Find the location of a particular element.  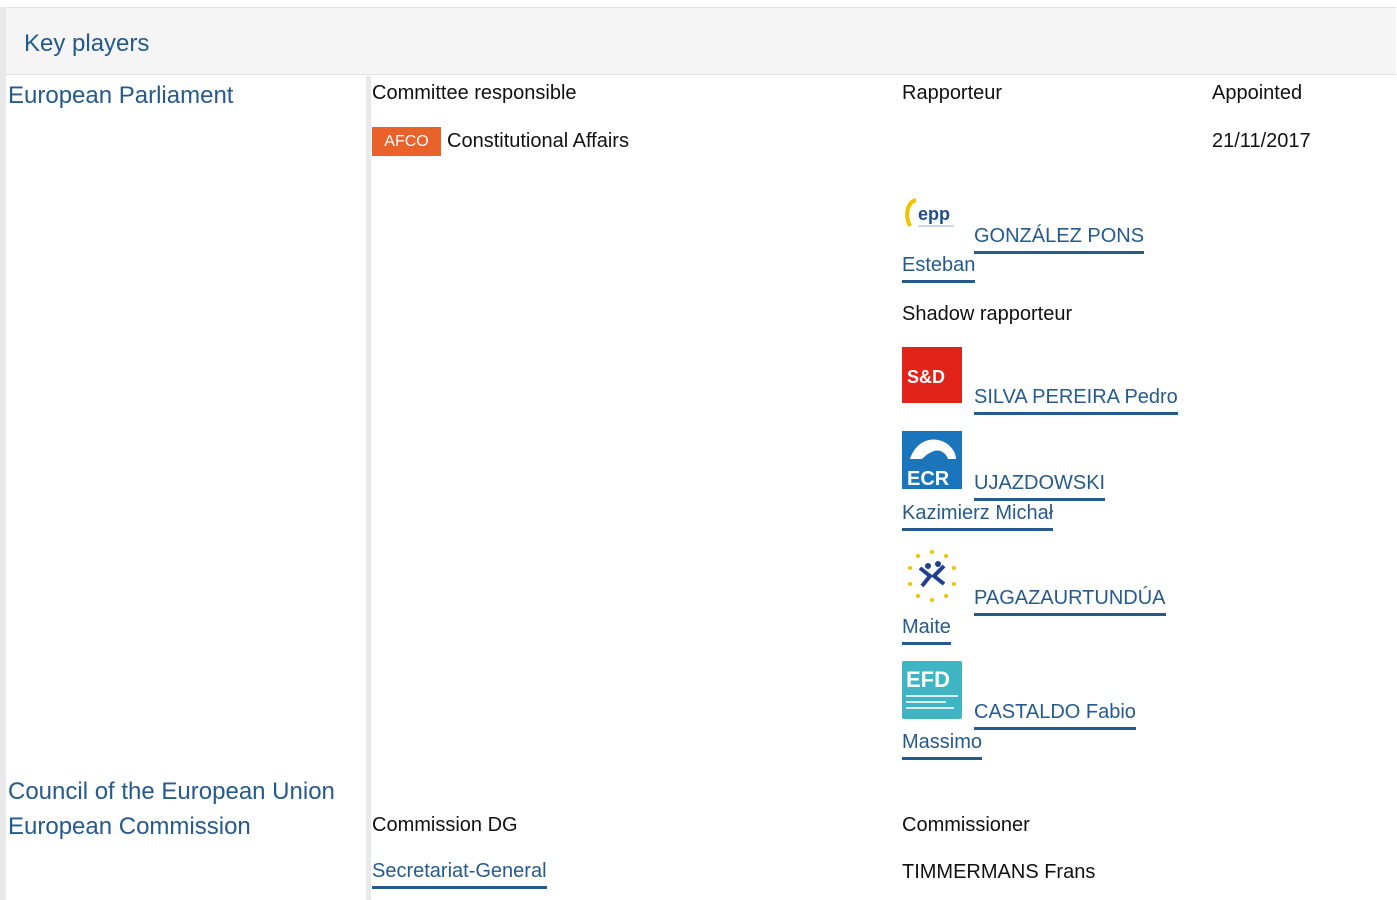

ecr-logo-icon: ECR is located at coordinates (932, 460).